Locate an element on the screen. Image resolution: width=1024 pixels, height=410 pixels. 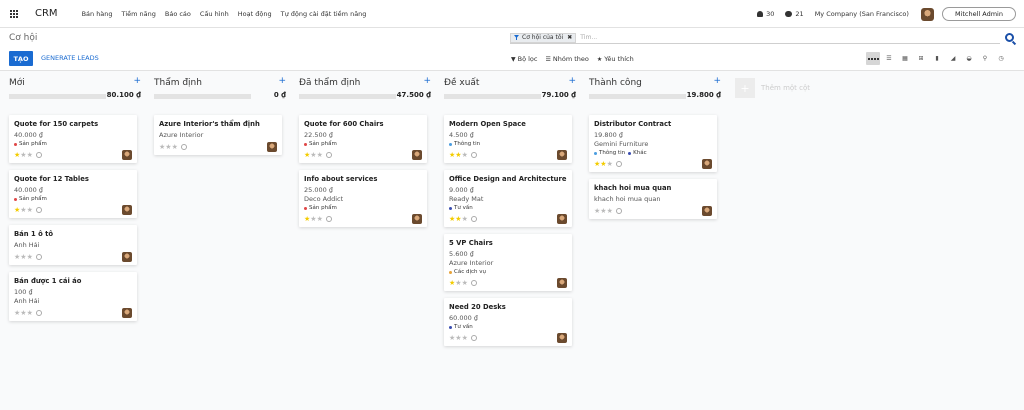
menu-item-activities: Hoạt động is located at coordinates (255, 14).